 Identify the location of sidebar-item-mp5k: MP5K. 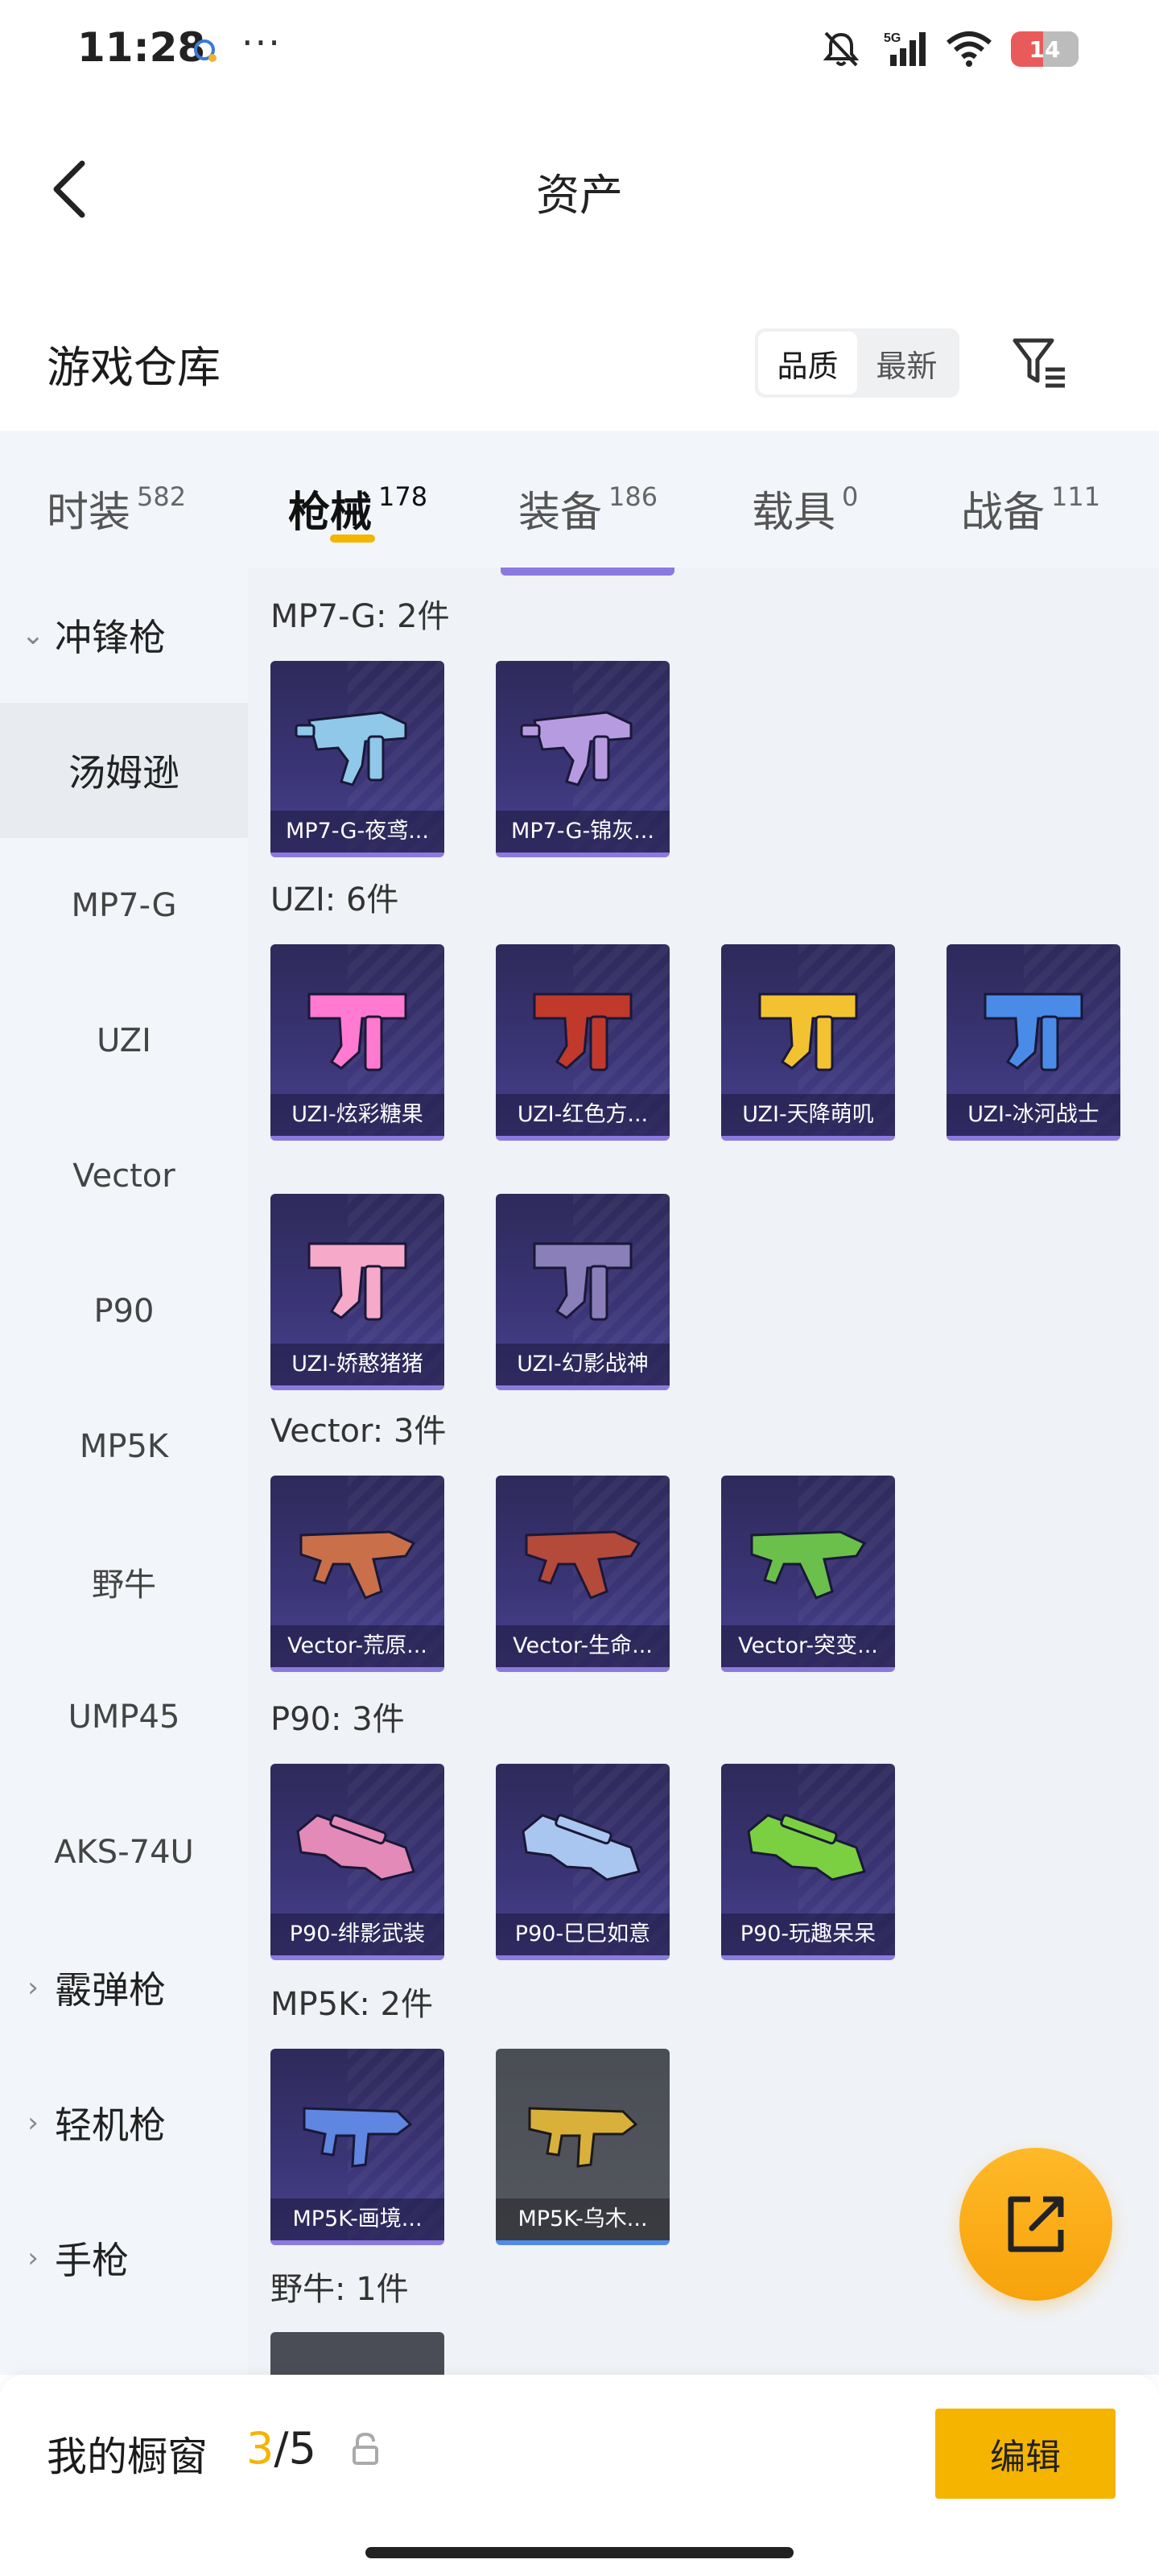
(124, 1446).